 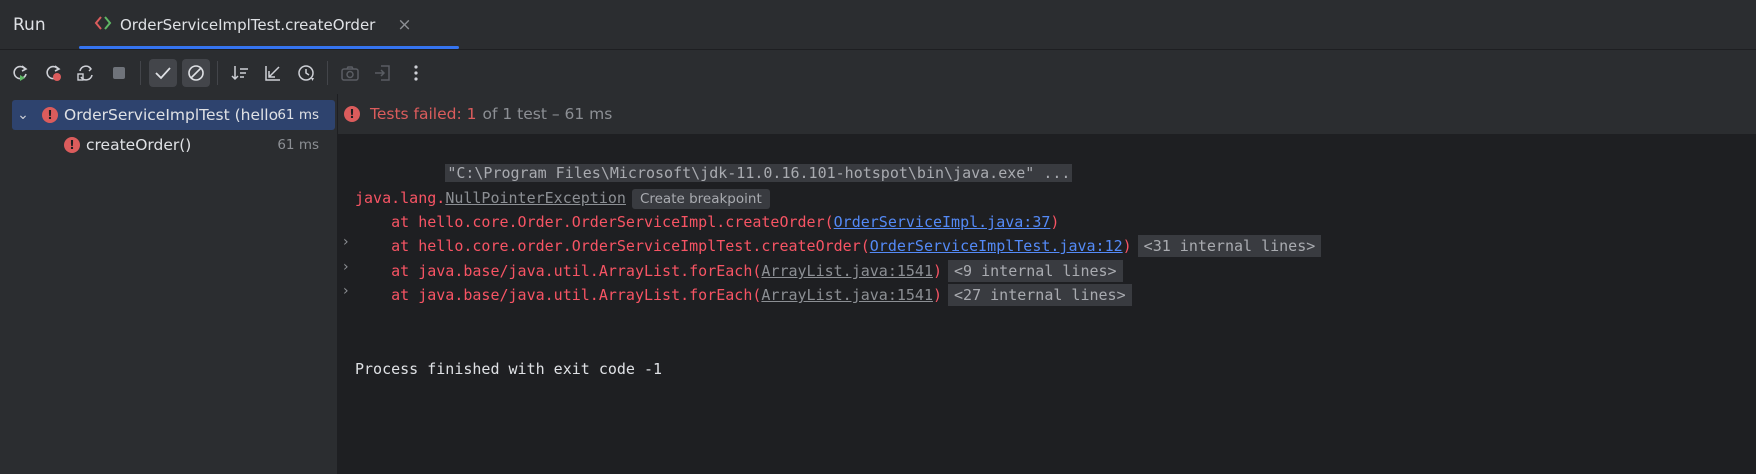 I want to click on internal-lines-fold: <31 internal lines>, so click(x=1229, y=246).